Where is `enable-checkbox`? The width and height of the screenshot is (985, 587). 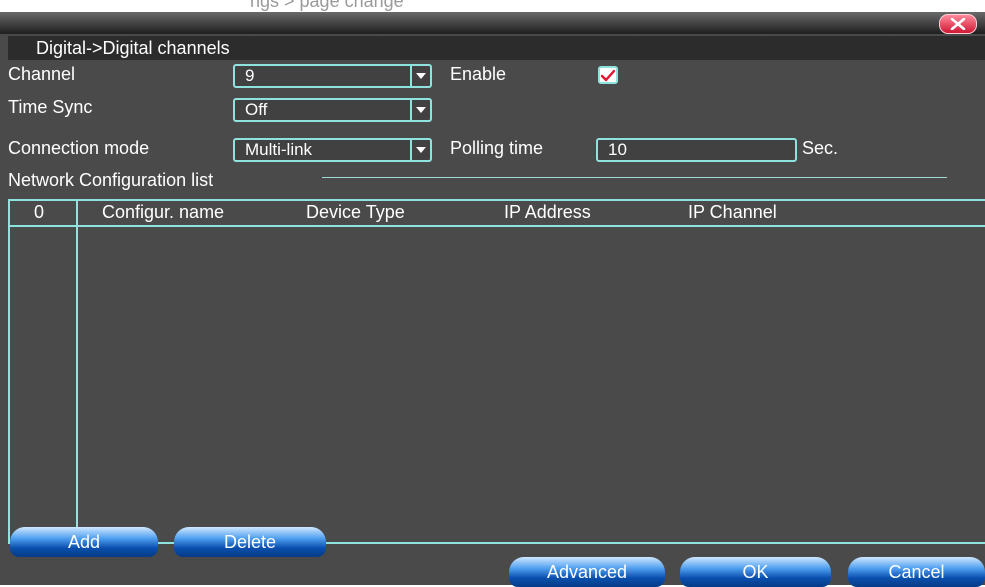
enable-checkbox is located at coordinates (608, 75).